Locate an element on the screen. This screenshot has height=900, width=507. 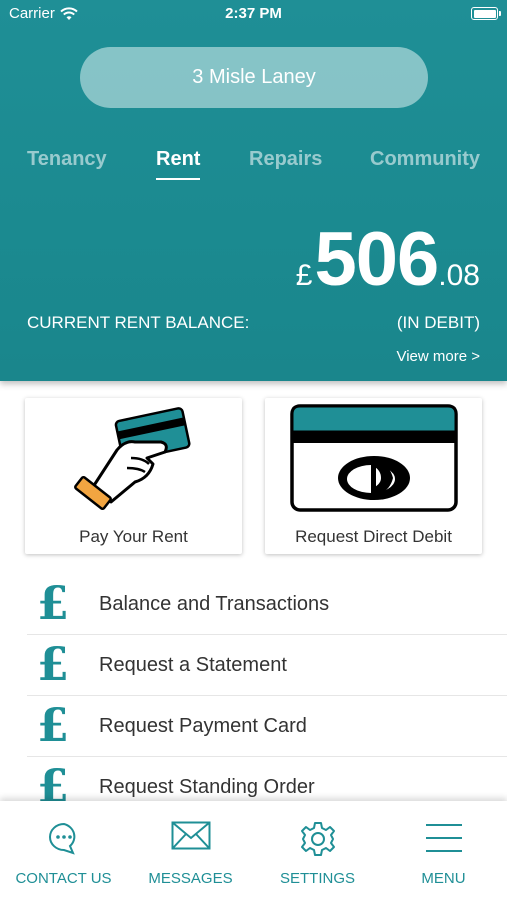
direct-debit-label: Request Direct Debit is located at coordinates (373, 536).